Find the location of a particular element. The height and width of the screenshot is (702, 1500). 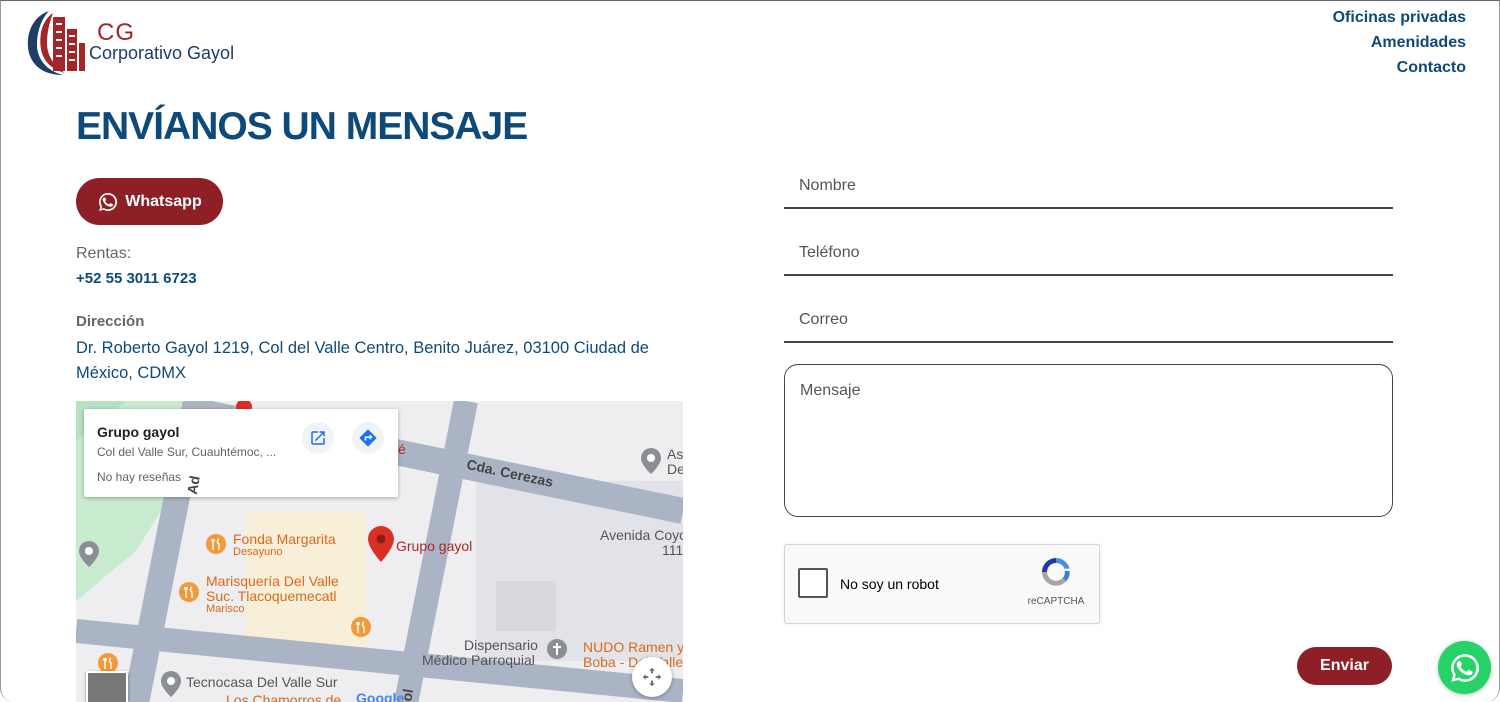

nav-amenidades: Amenidades is located at coordinates (1399, 42).